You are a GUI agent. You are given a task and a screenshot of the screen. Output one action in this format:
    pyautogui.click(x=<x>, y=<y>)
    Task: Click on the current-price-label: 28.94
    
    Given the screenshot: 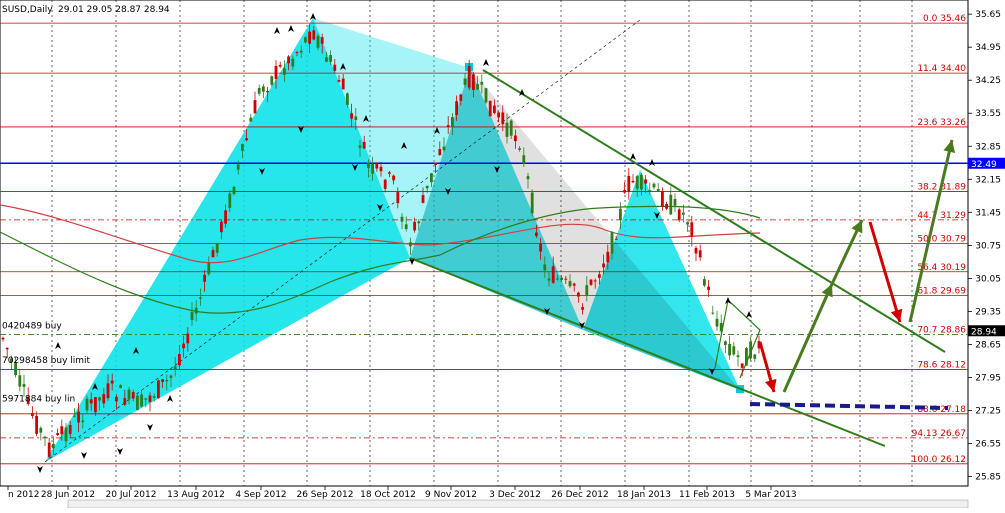 What is the action you would take?
    pyautogui.click(x=984, y=332)
    